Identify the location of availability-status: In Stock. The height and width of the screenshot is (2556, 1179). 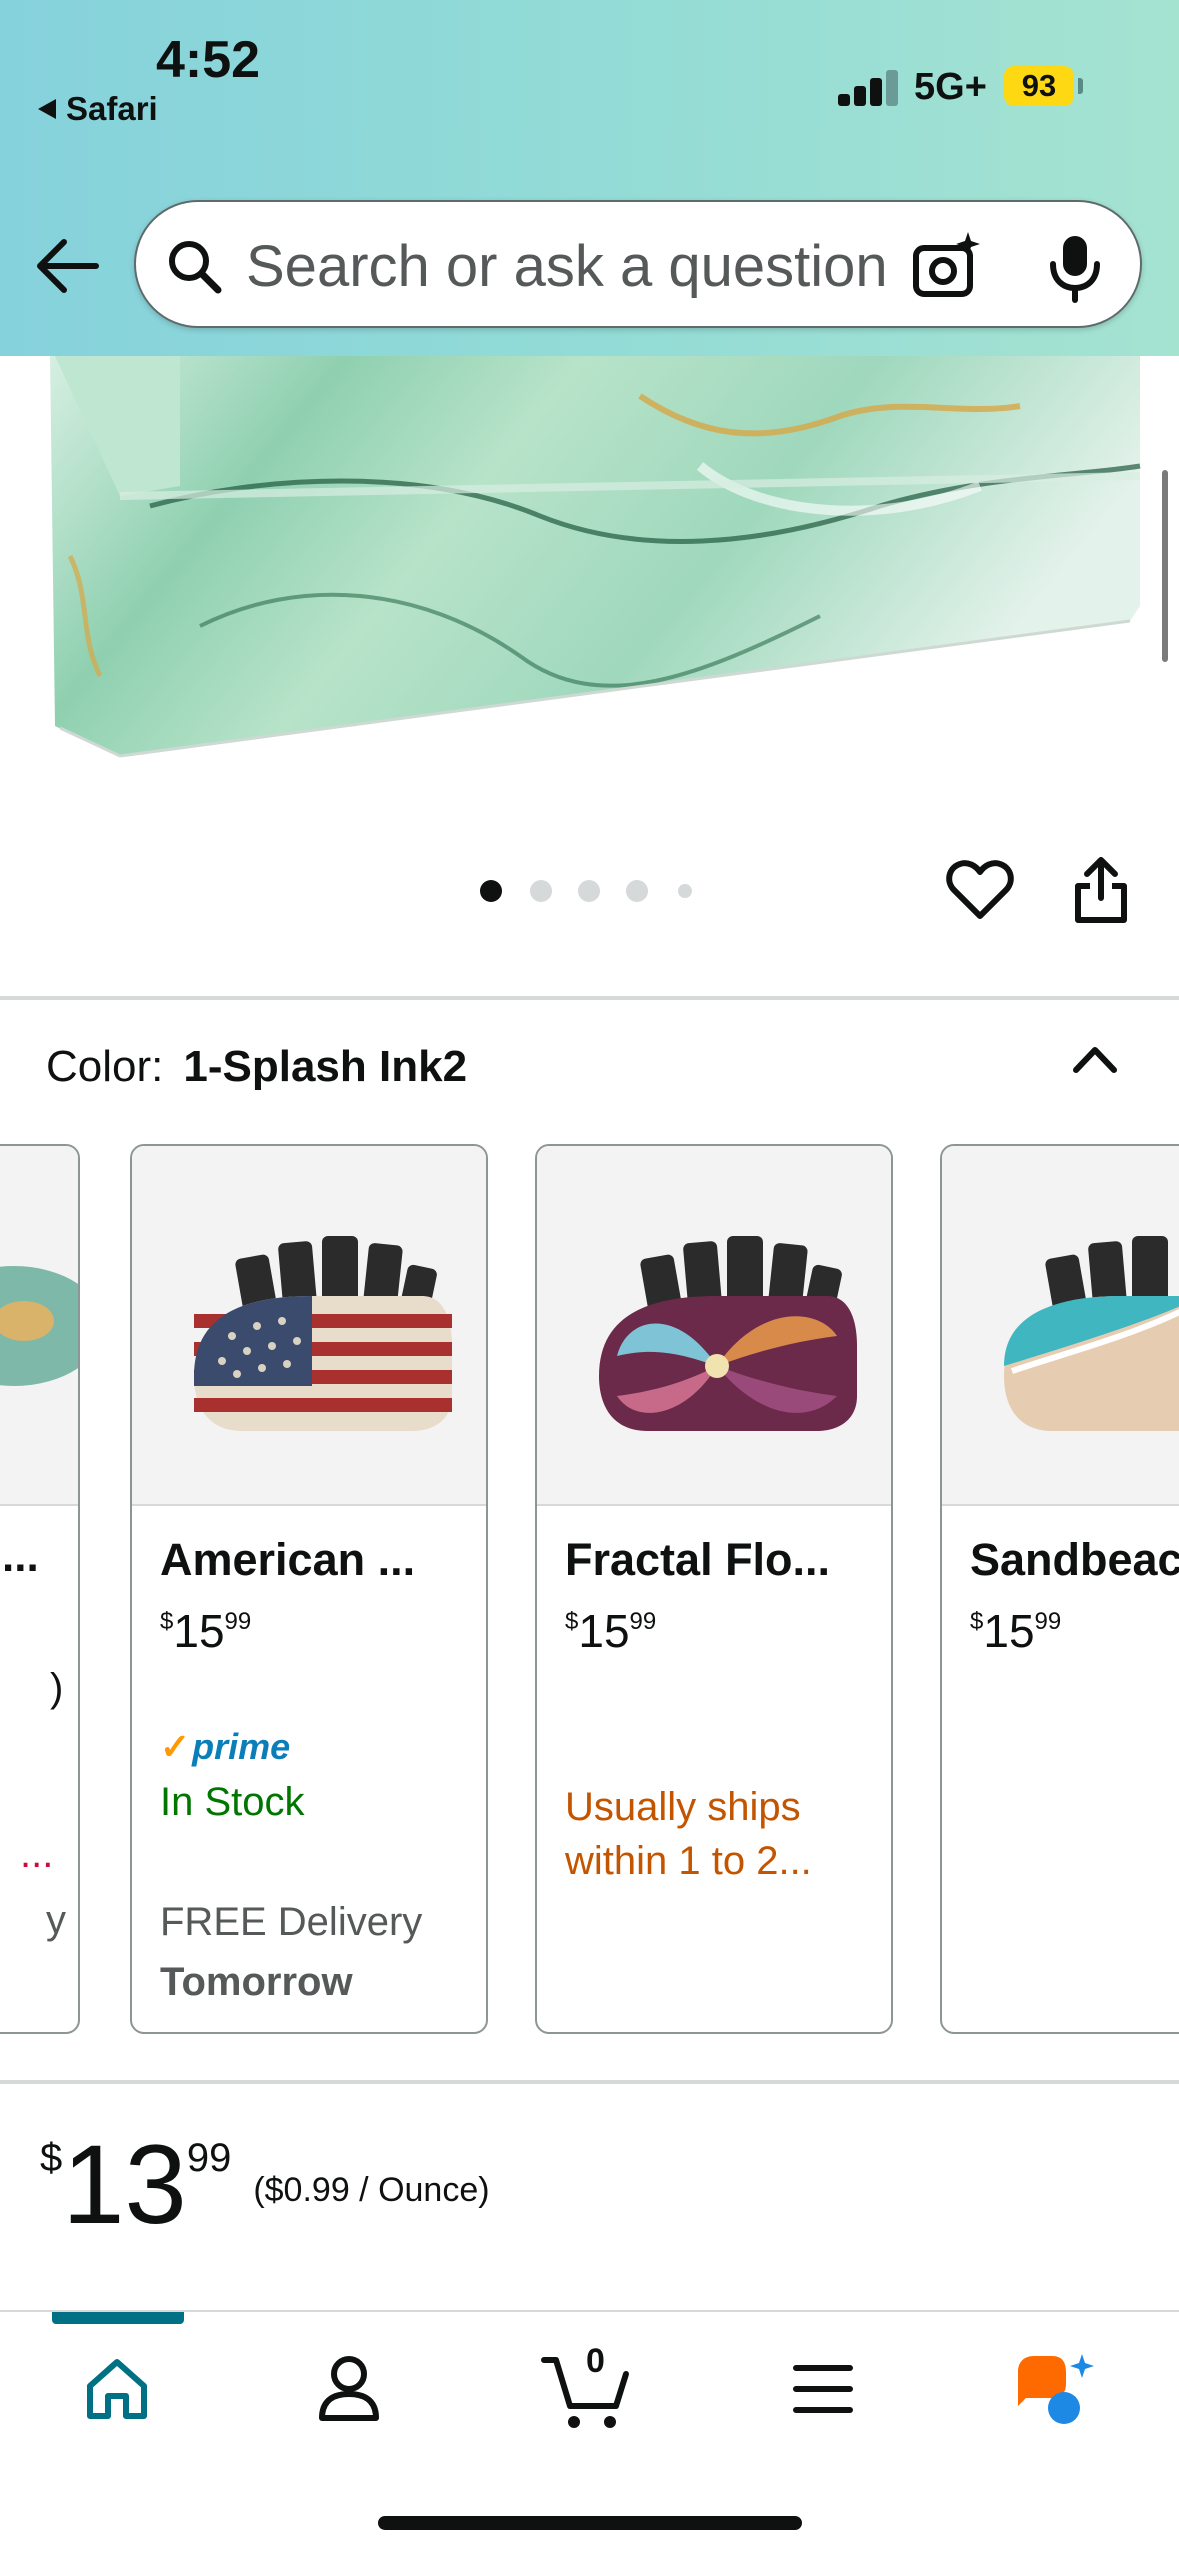
(232, 1802).